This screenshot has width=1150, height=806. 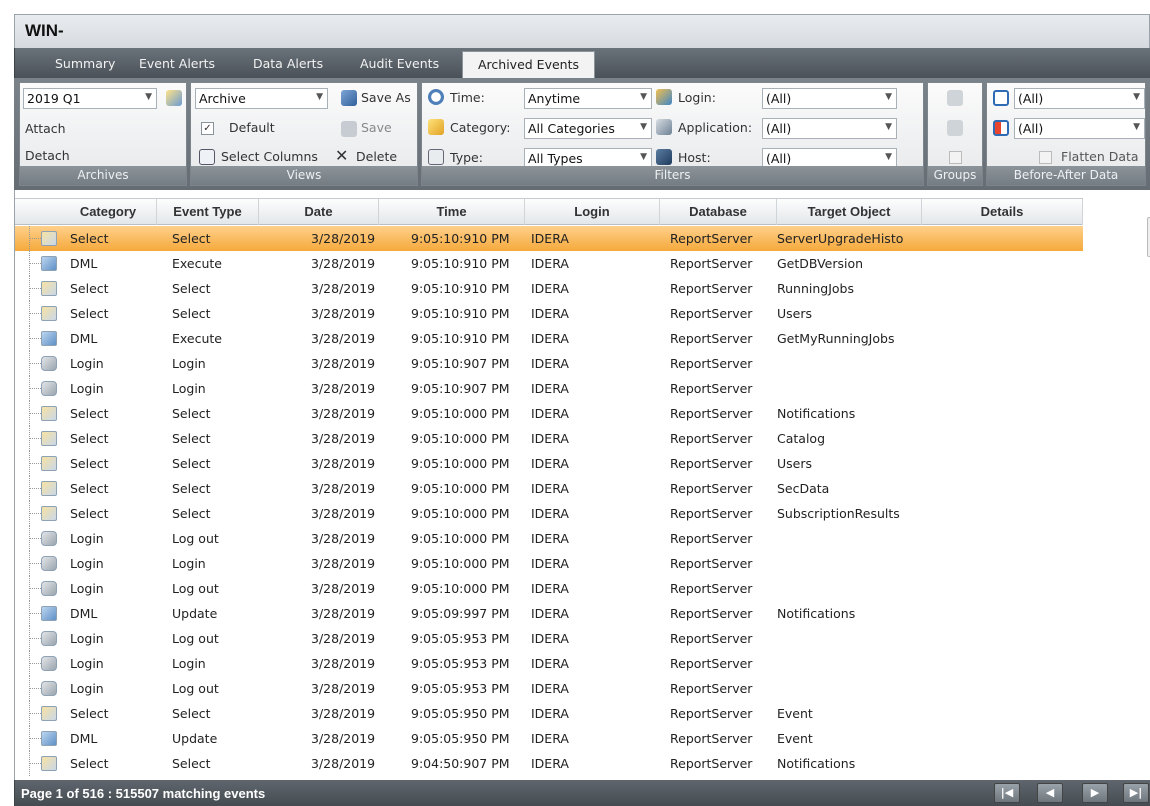 What do you see at coordinates (108, 212) in the screenshot?
I see `column-header-category: Category` at bounding box center [108, 212].